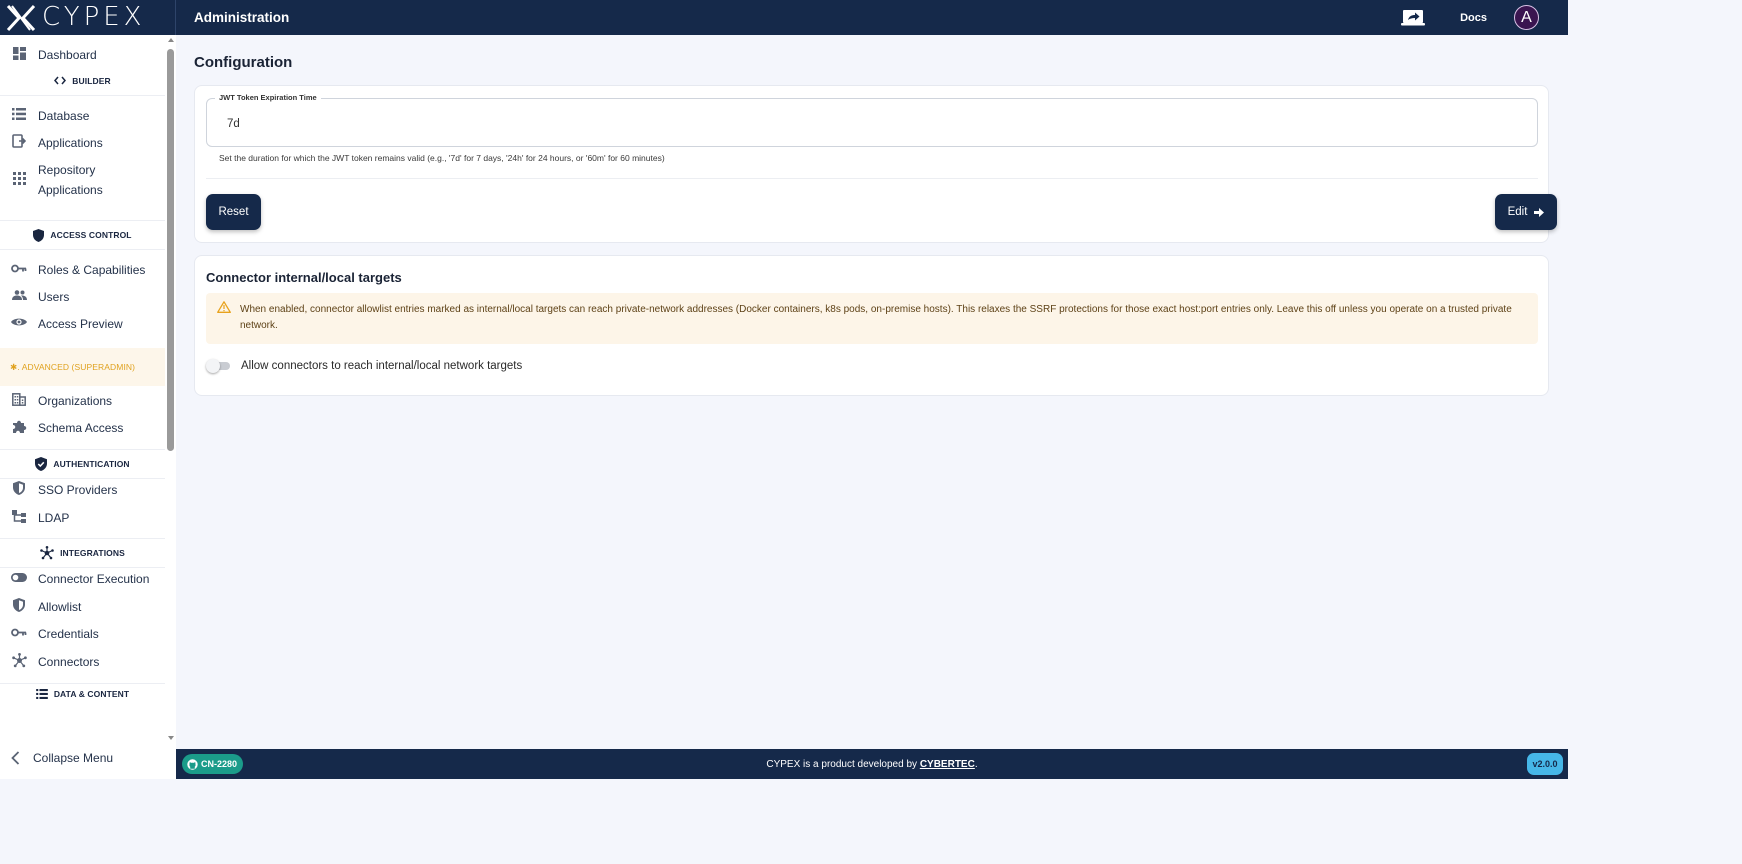 This screenshot has height=864, width=1742. I want to click on sidebar-item-label: Credentials, so click(68, 634).